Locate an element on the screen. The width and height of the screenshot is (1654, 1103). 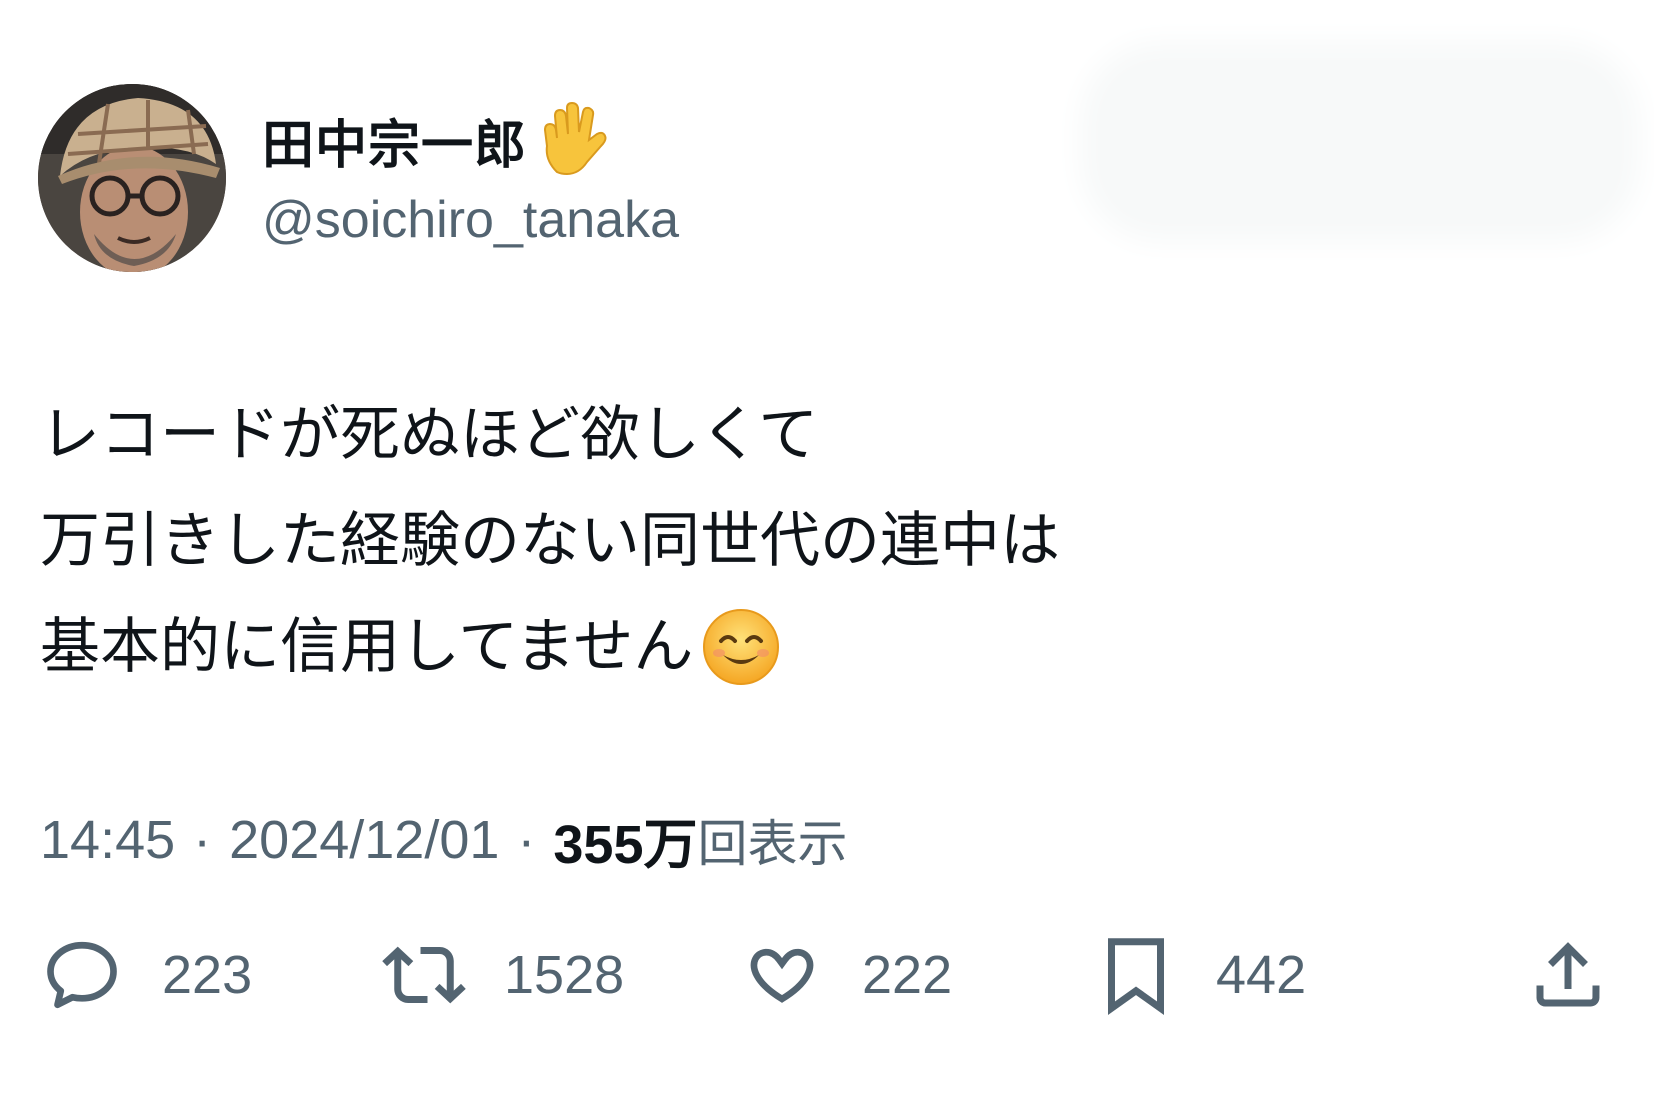
action-bar: 223 1528 222 442 is located at coordinates (830, 975).